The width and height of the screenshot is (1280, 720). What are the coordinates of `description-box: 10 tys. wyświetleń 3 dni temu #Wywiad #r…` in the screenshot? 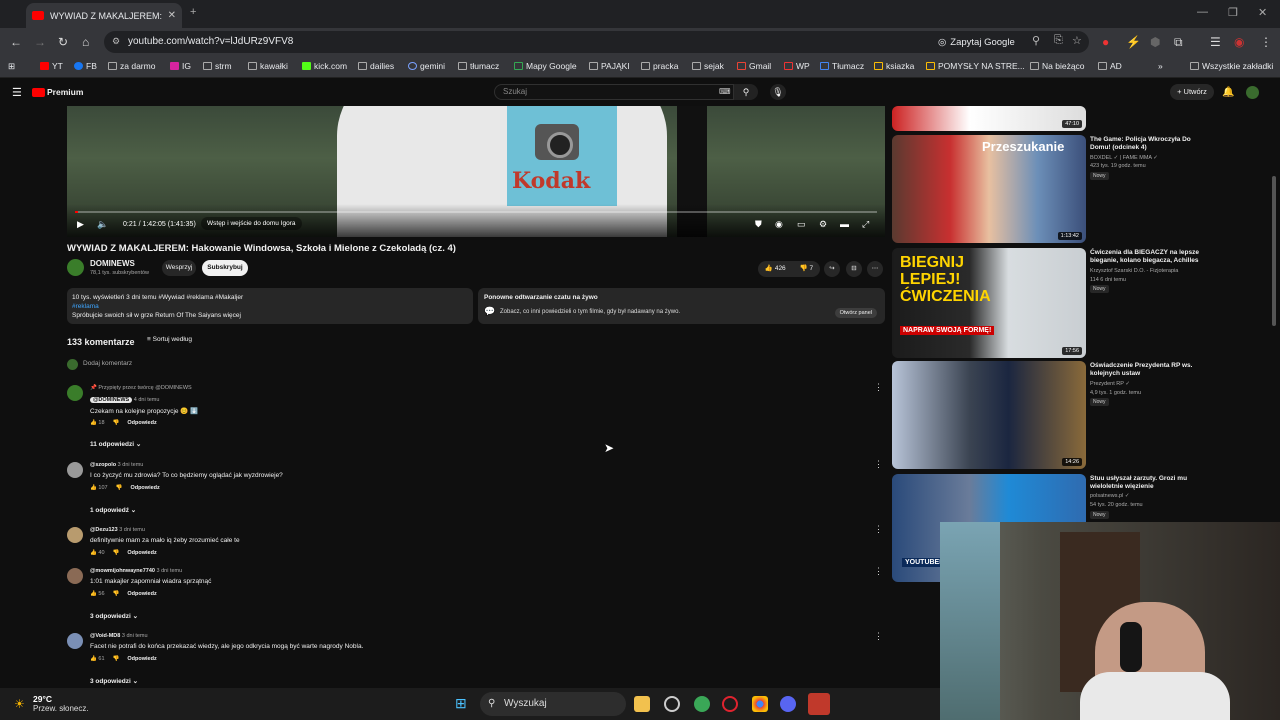 It's located at (270, 306).